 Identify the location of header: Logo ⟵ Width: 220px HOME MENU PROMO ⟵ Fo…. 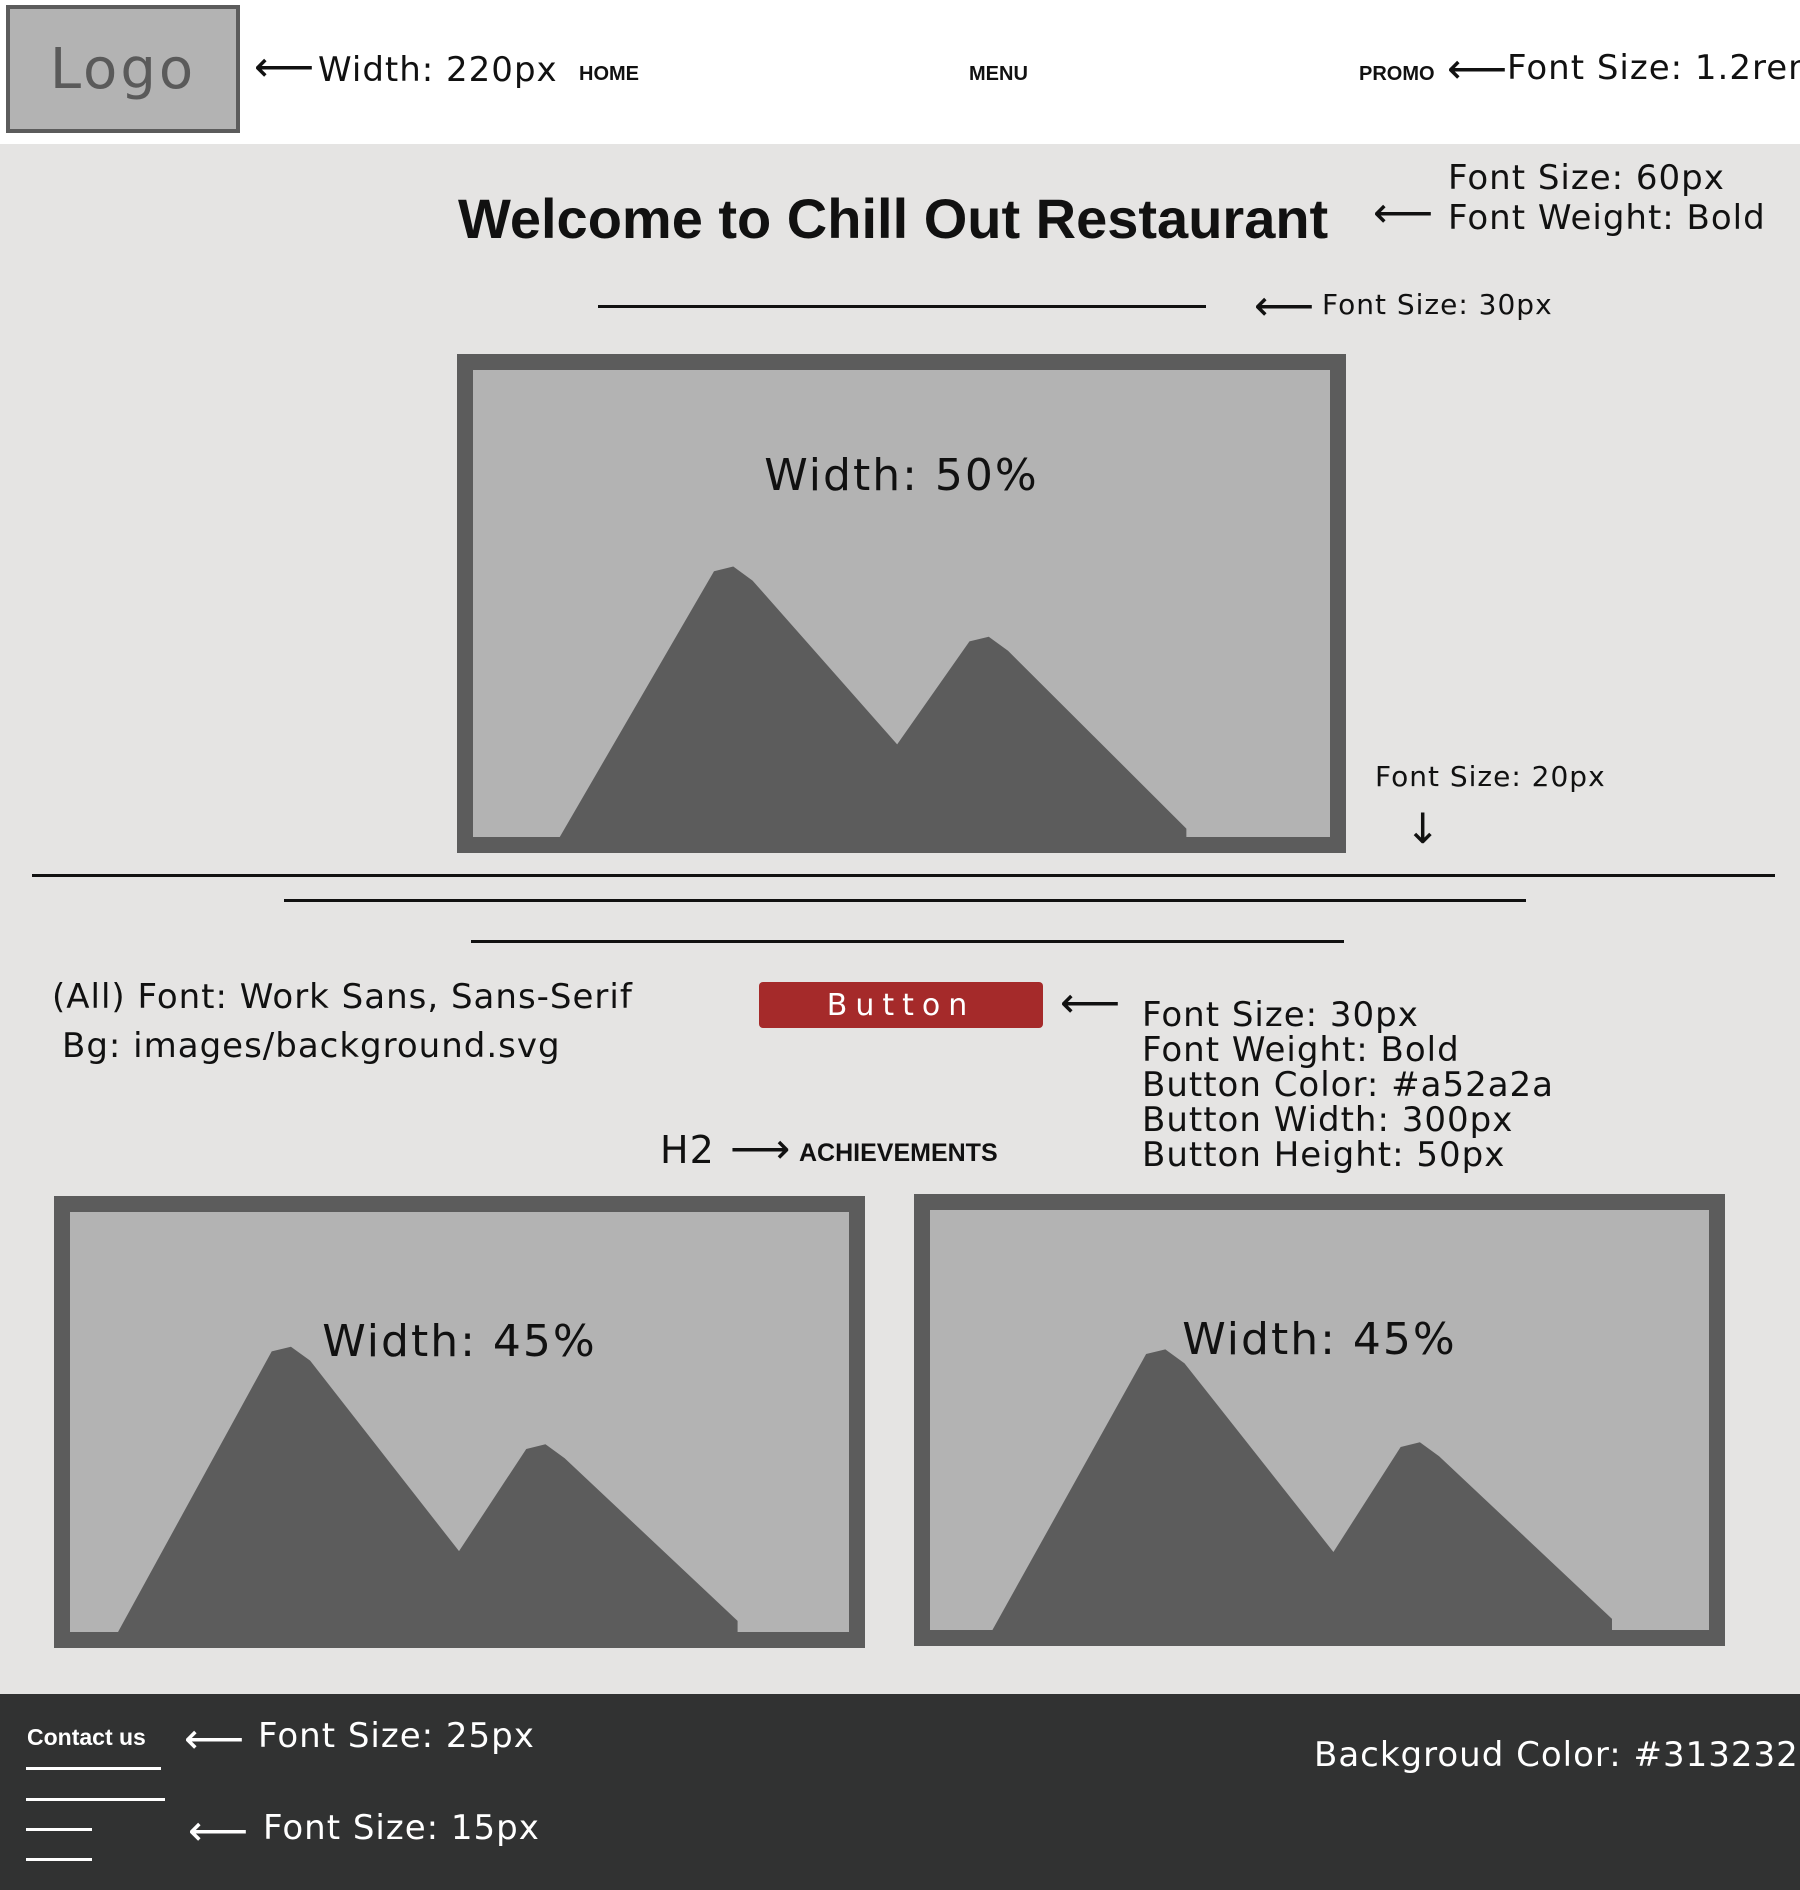
(900, 72).